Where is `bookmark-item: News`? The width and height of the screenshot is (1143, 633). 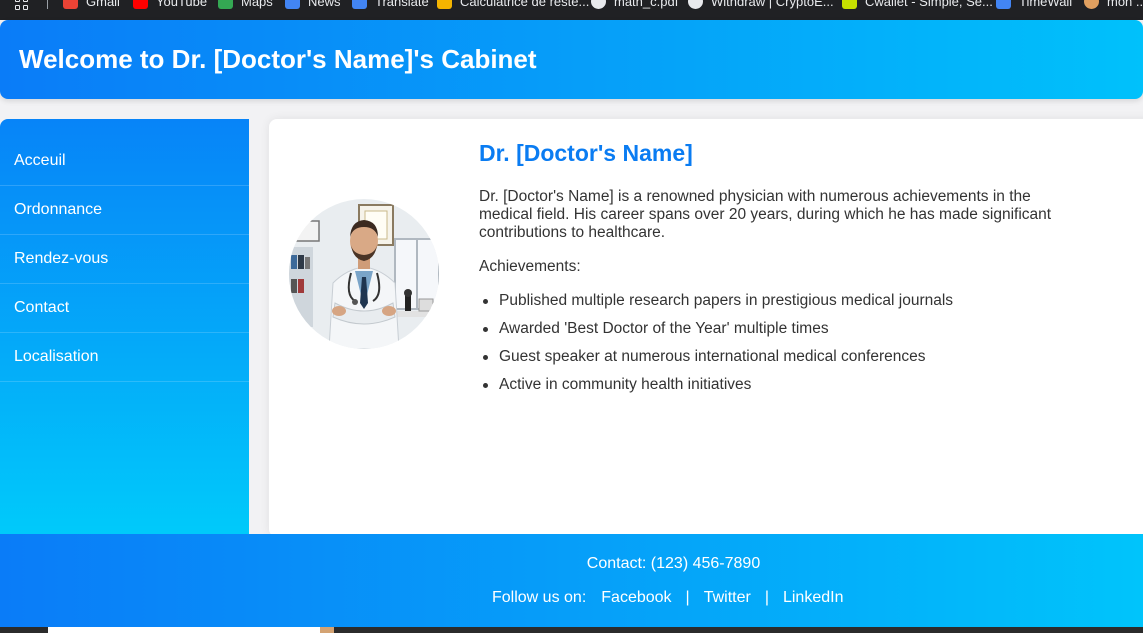 bookmark-item: News is located at coordinates (313, 5).